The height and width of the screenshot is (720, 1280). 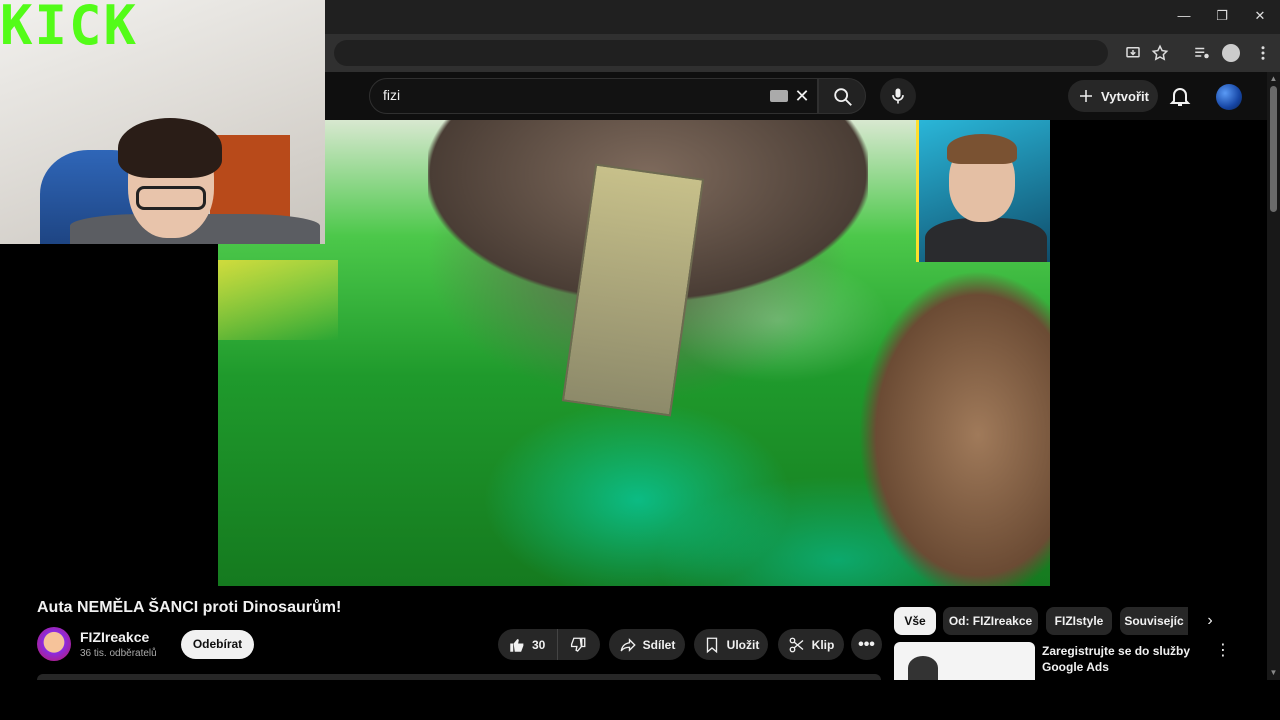 I want to click on thumbs-down-icon, so click(x=578, y=644).